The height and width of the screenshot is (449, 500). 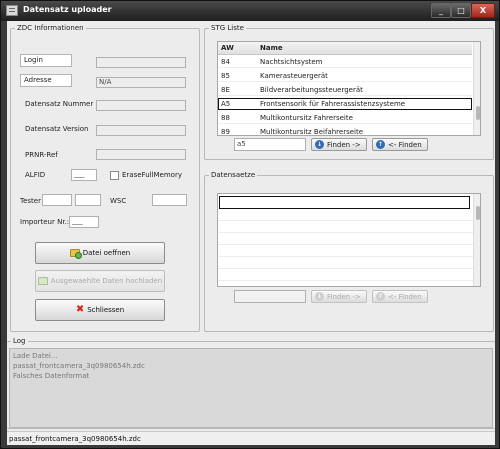 I want to click on alfid-field: ___, so click(x=84, y=175).